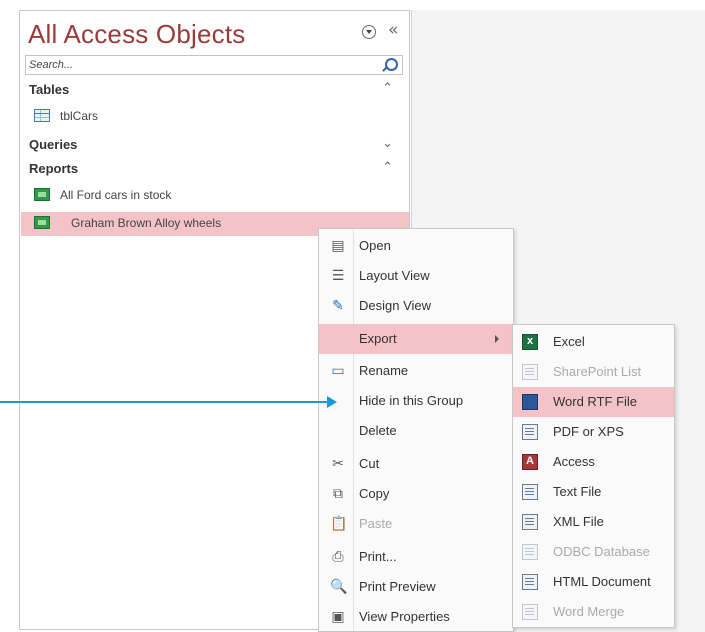  Describe the element at coordinates (597, 371) in the screenshot. I see `submenu-item-label: SharePoint List` at that location.